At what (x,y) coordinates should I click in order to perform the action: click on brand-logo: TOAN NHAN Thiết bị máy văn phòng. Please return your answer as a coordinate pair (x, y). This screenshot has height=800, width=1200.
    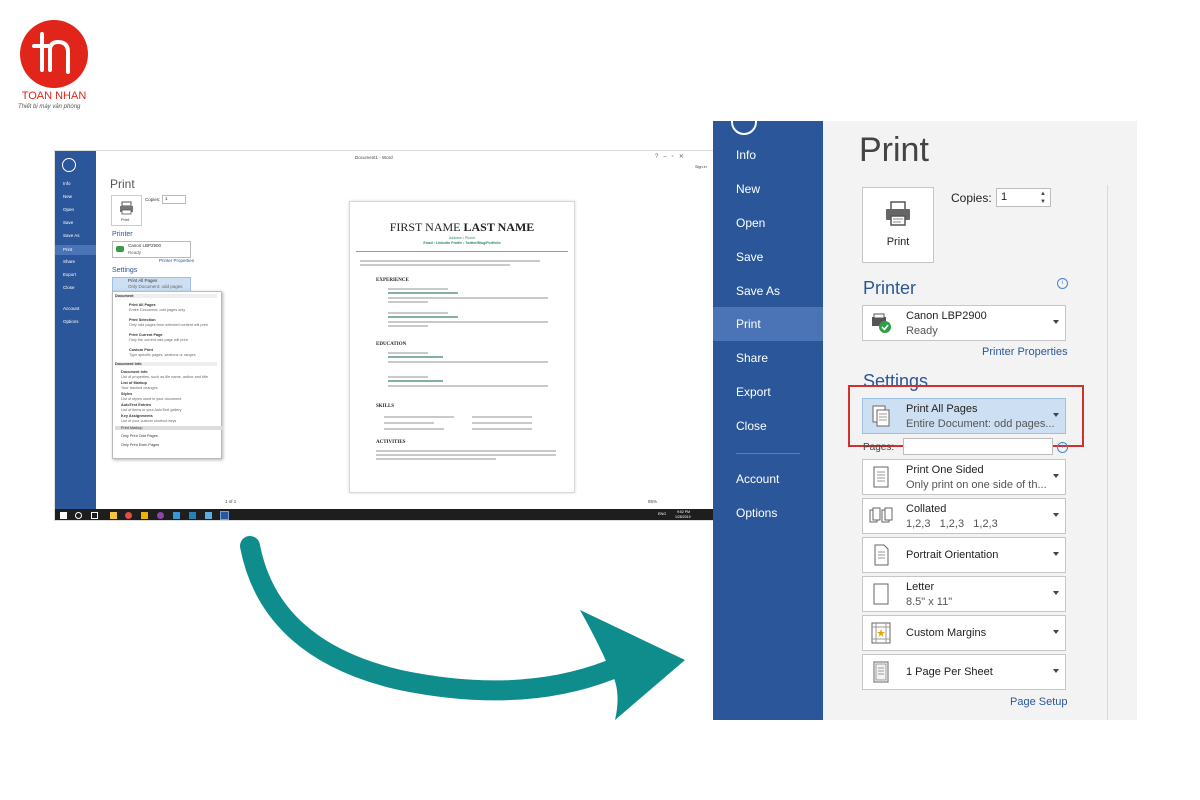
    Looking at the image, I should click on (55, 67).